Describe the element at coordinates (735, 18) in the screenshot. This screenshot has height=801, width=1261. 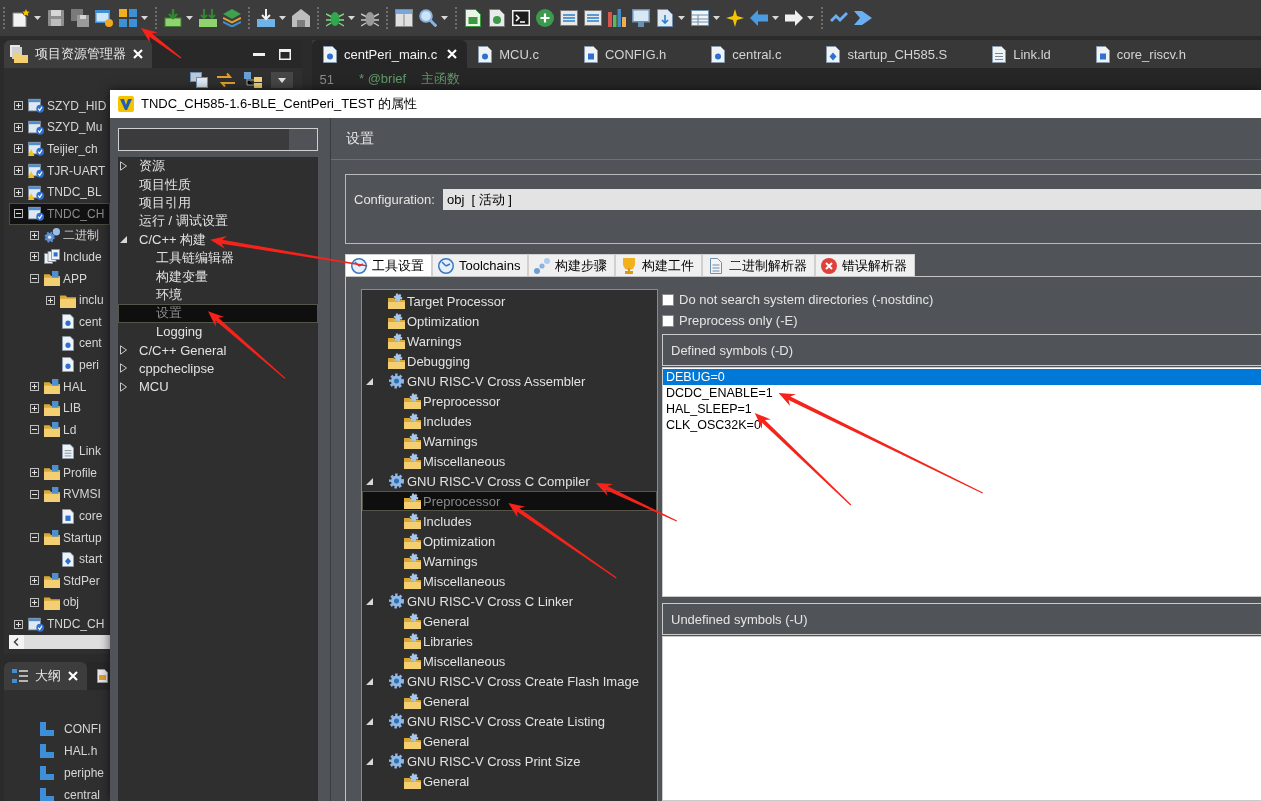
I see `sparkle-icon` at that location.